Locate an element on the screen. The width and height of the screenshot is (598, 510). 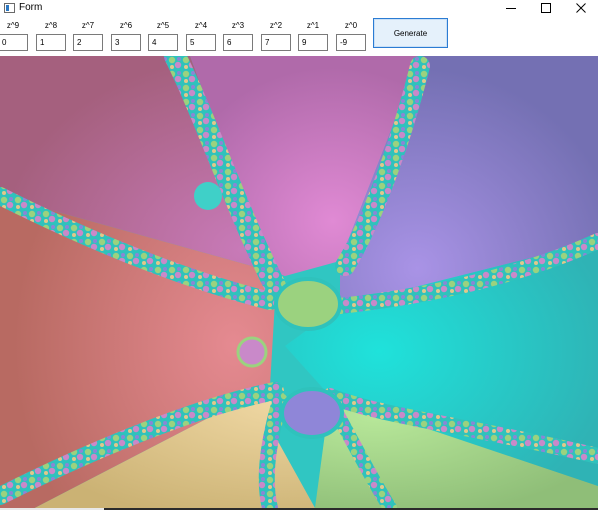
coefficient-label: z^3 is located at coordinates (238, 25).